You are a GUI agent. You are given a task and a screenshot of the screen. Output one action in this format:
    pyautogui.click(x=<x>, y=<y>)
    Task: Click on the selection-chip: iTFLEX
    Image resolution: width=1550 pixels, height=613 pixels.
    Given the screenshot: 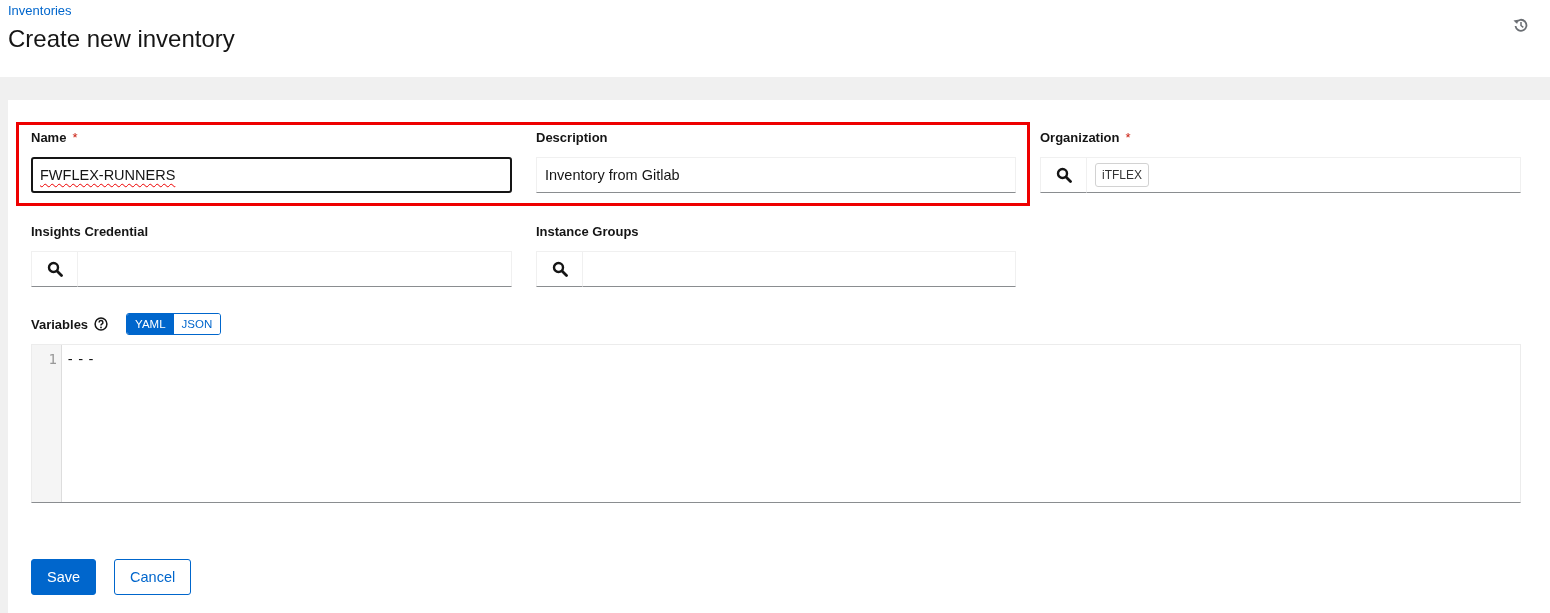 What is the action you would take?
    pyautogui.click(x=1122, y=175)
    